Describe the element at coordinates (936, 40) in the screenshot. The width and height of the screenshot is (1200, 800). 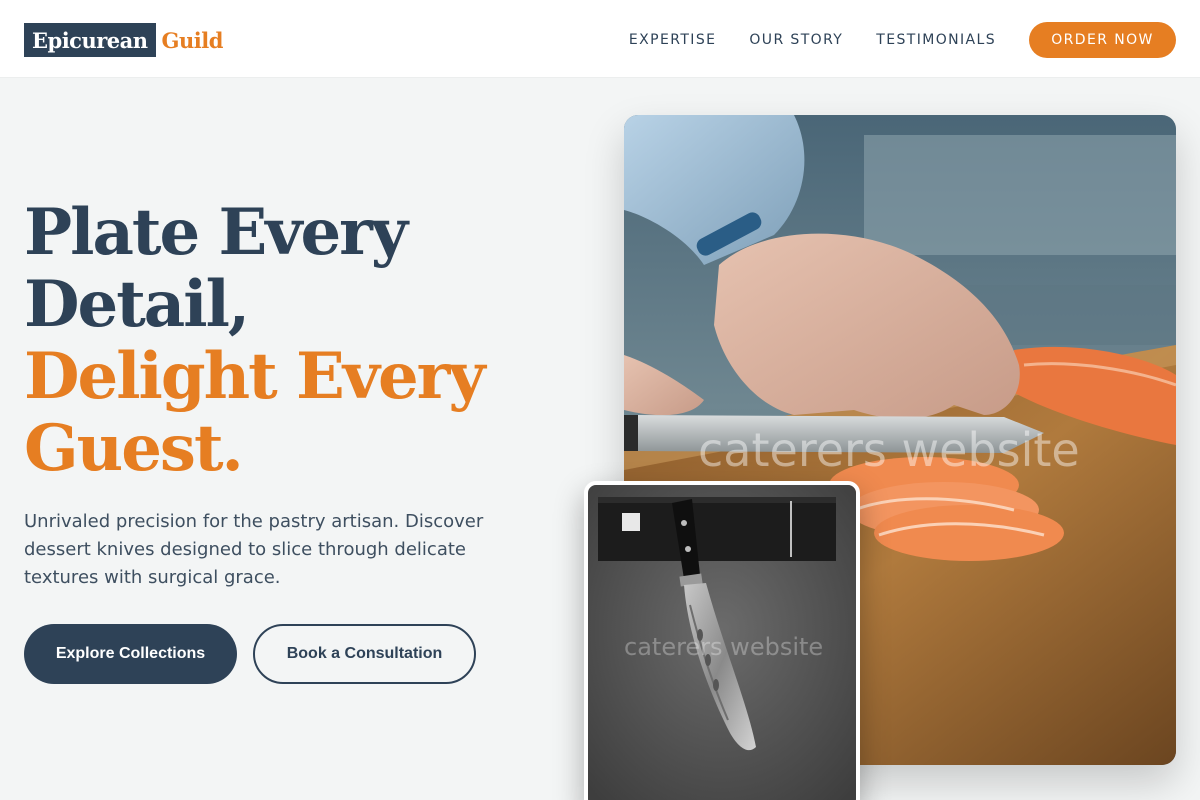
I see `nav-link-testimonials: TESTIMONIALS` at that location.